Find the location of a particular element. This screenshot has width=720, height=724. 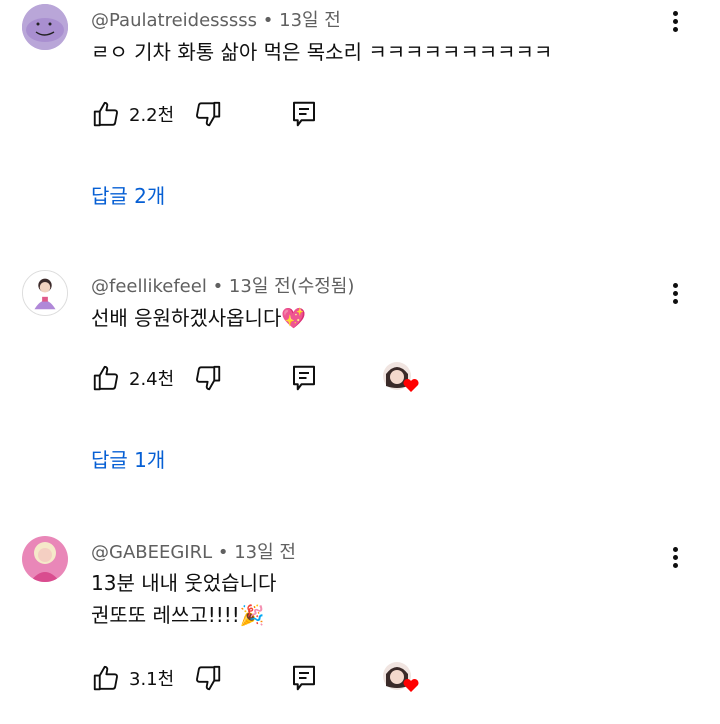

like-button: 2.4천 is located at coordinates (132, 378).